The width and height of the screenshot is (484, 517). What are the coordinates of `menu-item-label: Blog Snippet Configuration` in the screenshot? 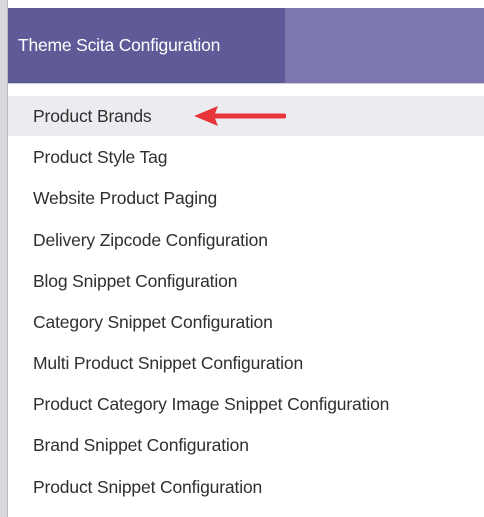 It's located at (135, 280).